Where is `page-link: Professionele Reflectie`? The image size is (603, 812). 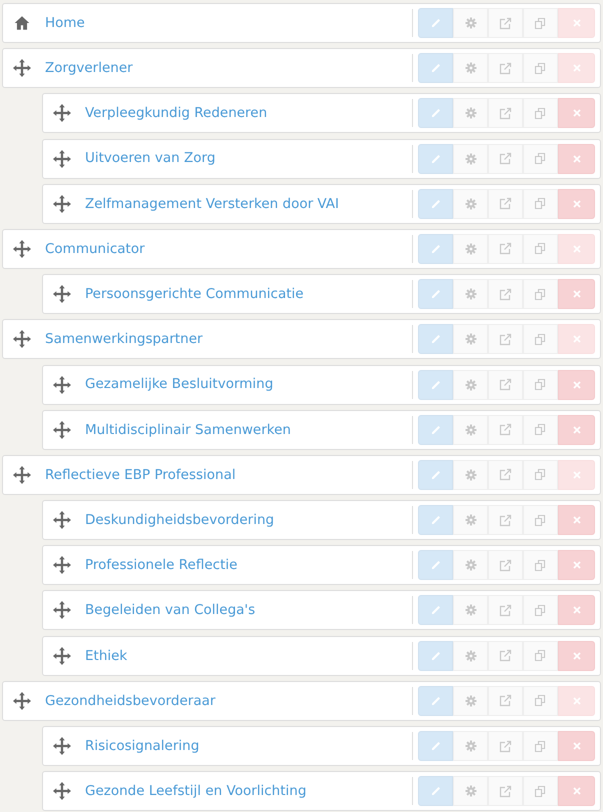
page-link: Professionele Reflectie is located at coordinates (161, 565).